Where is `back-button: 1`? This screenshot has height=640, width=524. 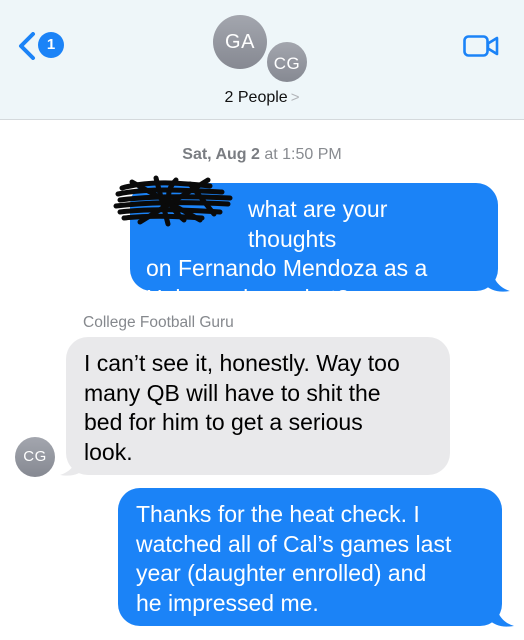
back-button: 1 is located at coordinates (44, 45).